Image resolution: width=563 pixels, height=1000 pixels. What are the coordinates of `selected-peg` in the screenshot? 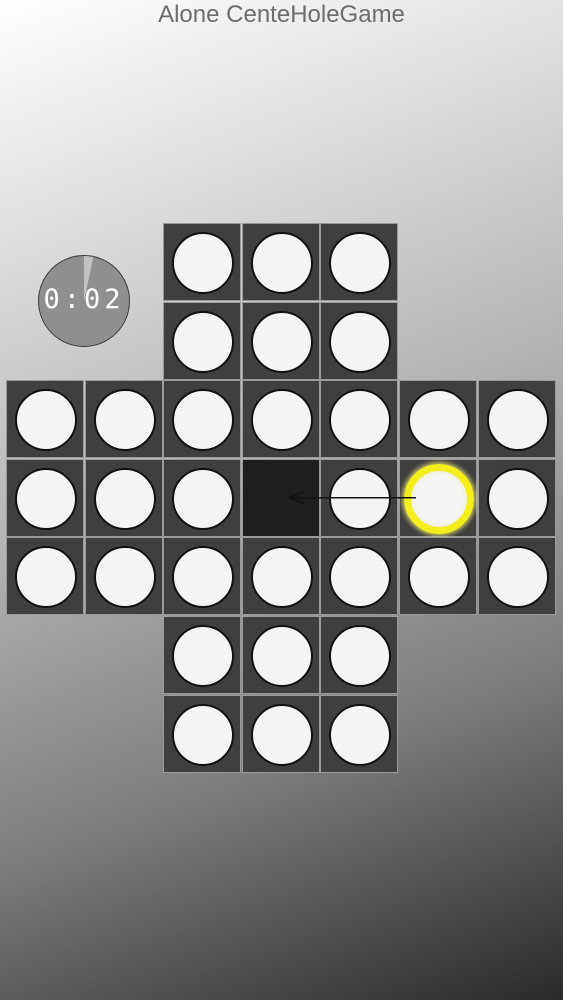 It's located at (439, 498).